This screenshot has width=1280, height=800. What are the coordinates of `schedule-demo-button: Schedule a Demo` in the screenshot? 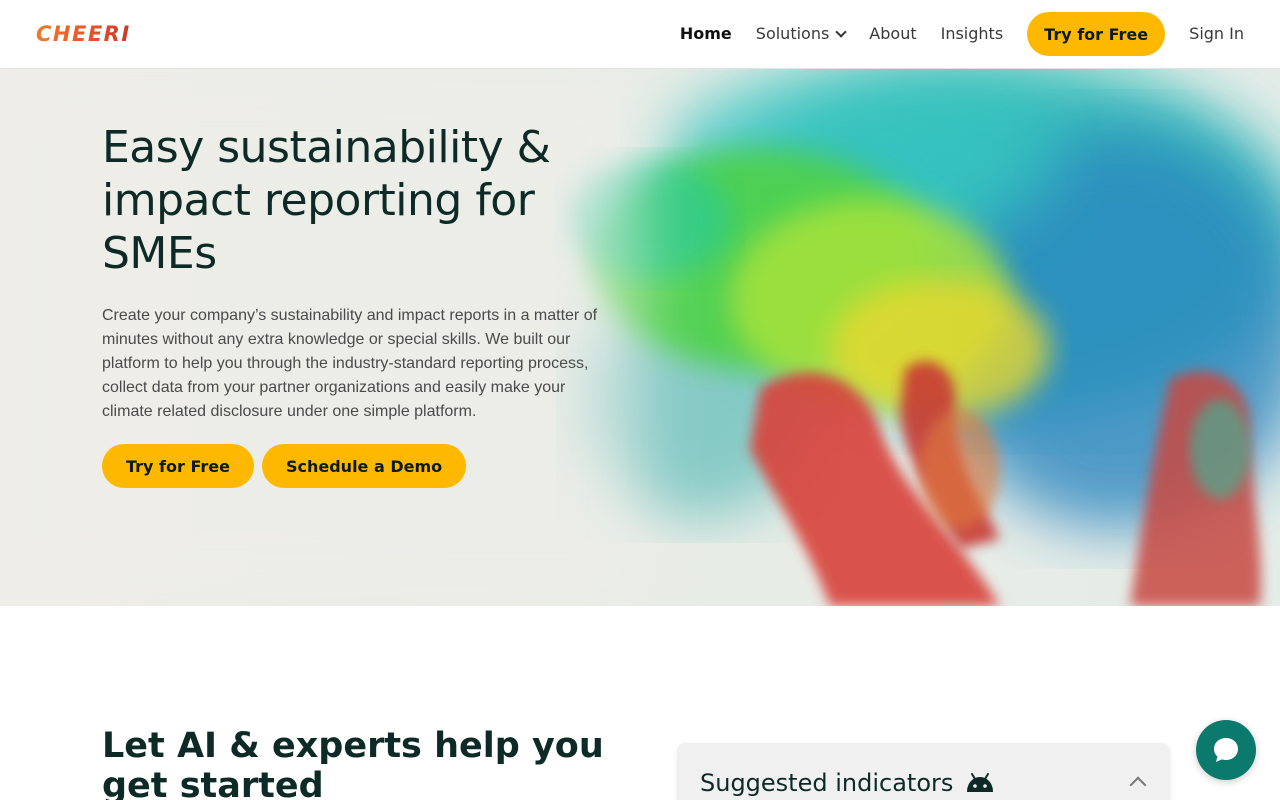 It's located at (364, 466).